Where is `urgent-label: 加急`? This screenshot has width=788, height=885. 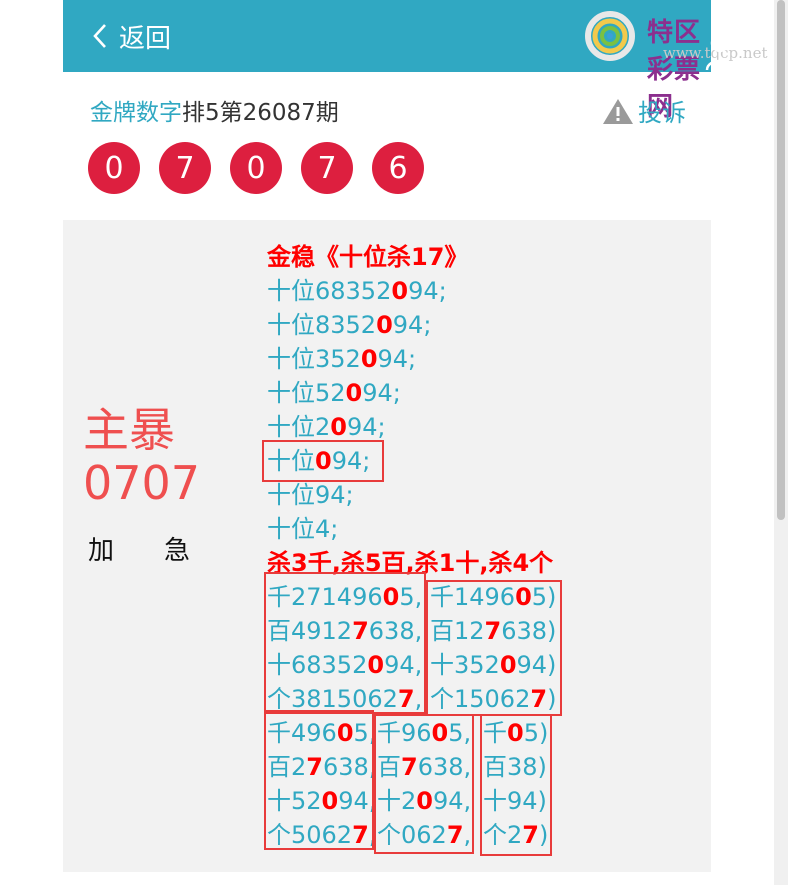
urgent-label: 加急 is located at coordinates (164, 551).